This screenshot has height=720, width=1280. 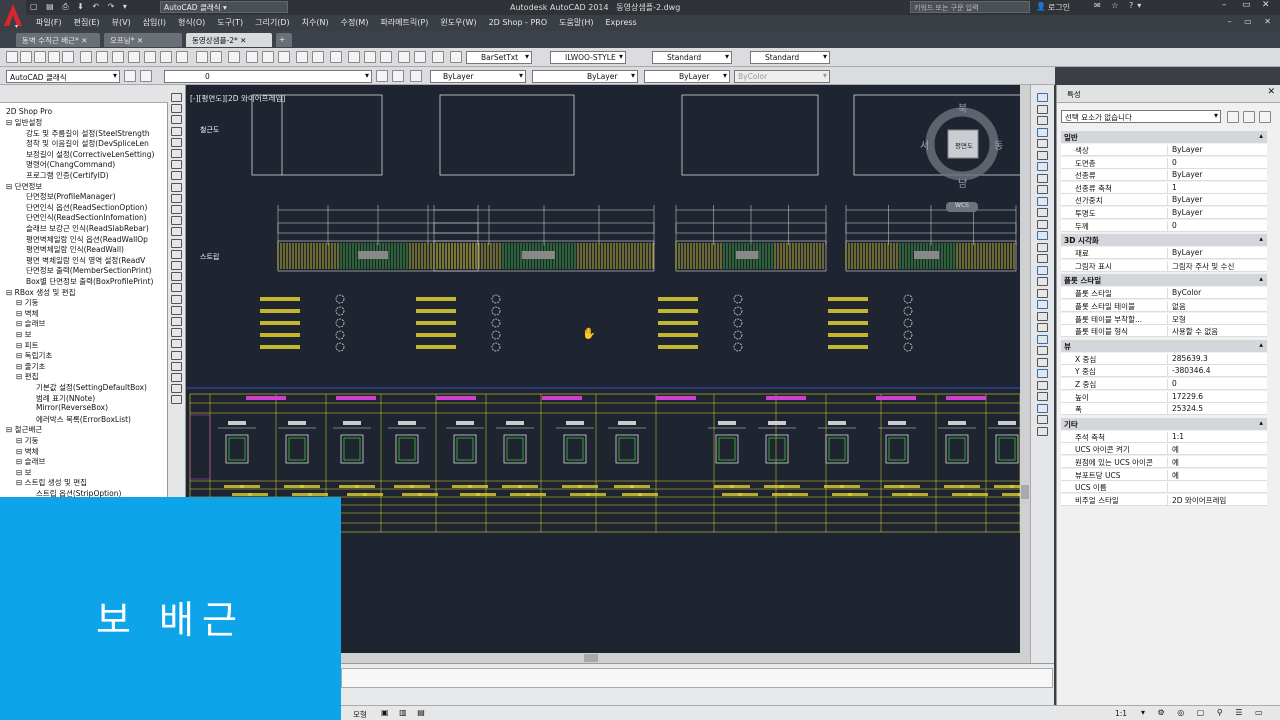 I want to click on property-value: ByColor, so click(x=1217, y=293).